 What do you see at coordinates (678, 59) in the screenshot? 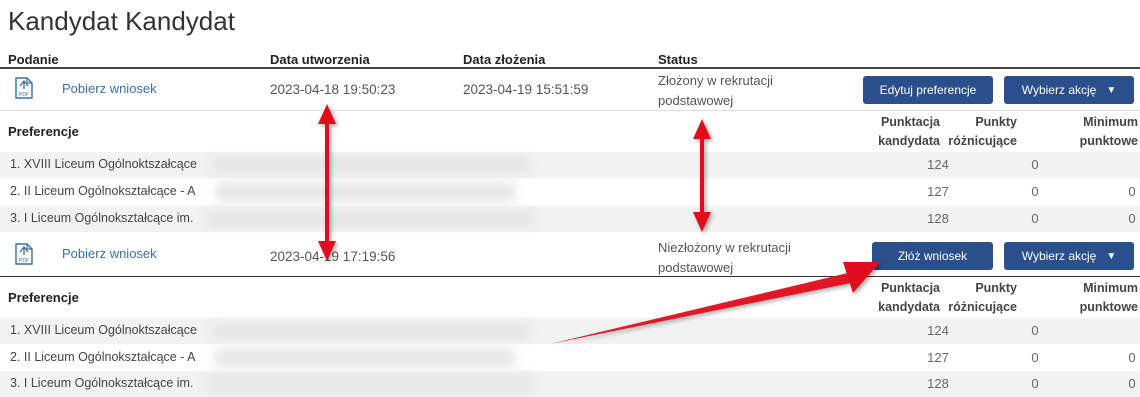
I see `col-header-status: Status` at bounding box center [678, 59].